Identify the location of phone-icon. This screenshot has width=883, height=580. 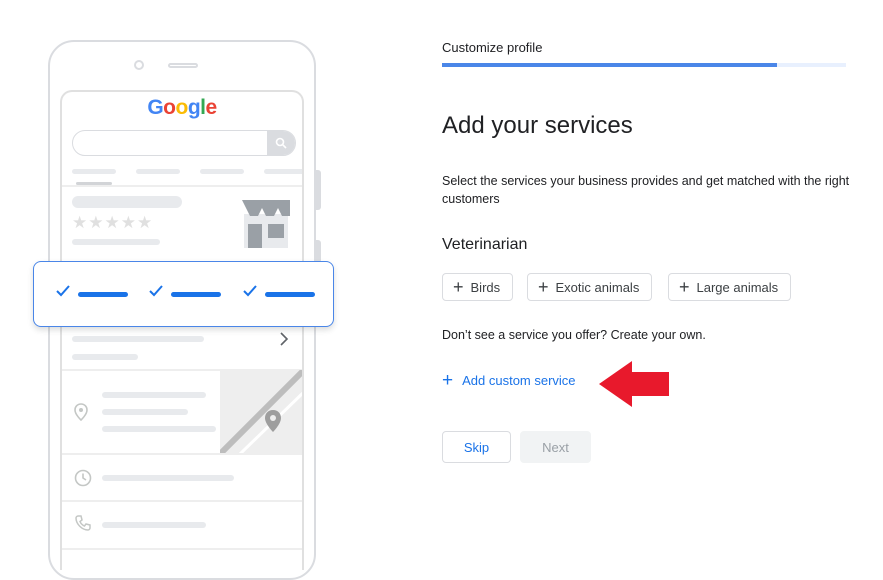
(83, 523).